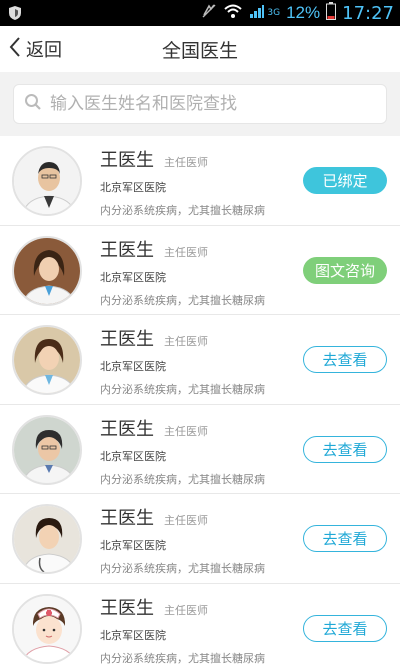 The image size is (400, 667). I want to click on signal-icon, so click(257, 13).